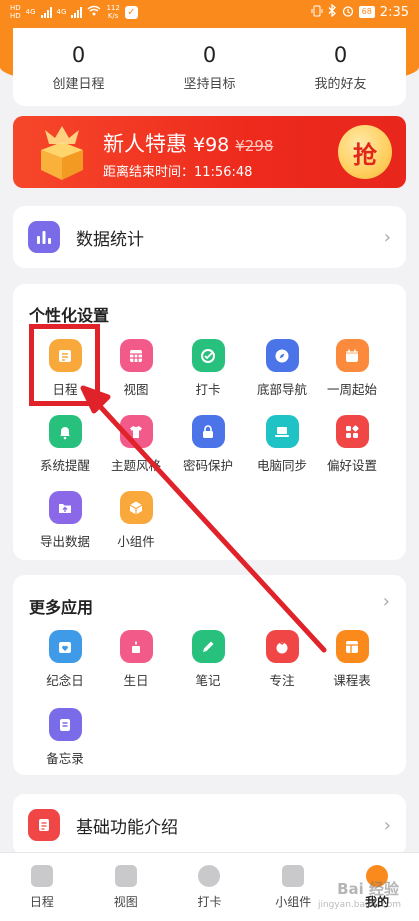 The height and width of the screenshot is (921, 419). I want to click on birthday-icon, so click(136, 646).